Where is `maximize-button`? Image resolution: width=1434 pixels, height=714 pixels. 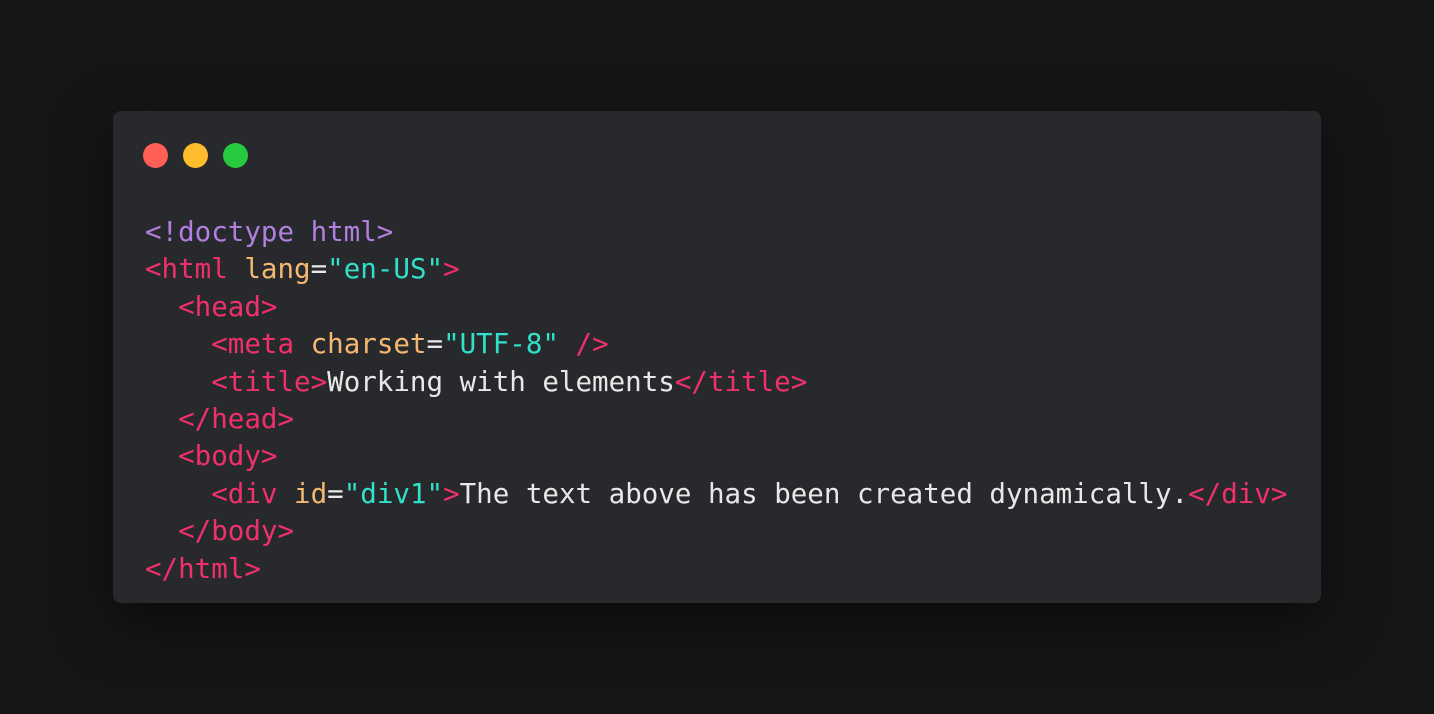
maximize-button is located at coordinates (235, 155).